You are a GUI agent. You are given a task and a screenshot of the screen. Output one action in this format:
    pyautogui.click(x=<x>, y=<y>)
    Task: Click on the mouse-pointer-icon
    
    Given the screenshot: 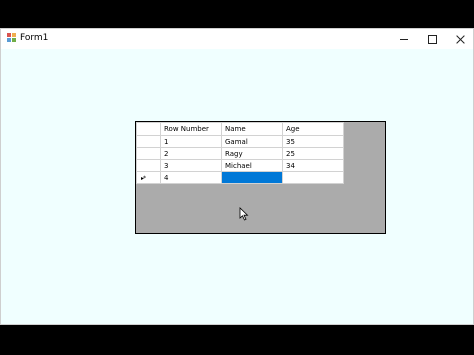 What is the action you would take?
    pyautogui.click(x=244, y=214)
    